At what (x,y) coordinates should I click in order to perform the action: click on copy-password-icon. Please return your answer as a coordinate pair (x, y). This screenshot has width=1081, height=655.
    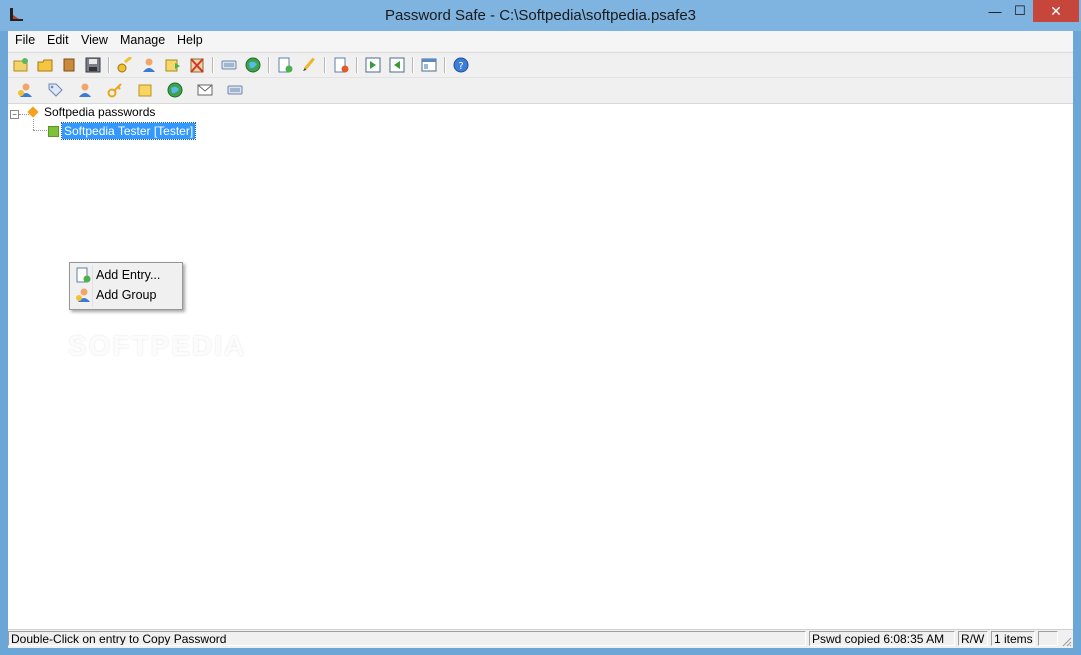
    Looking at the image, I should click on (125, 65).